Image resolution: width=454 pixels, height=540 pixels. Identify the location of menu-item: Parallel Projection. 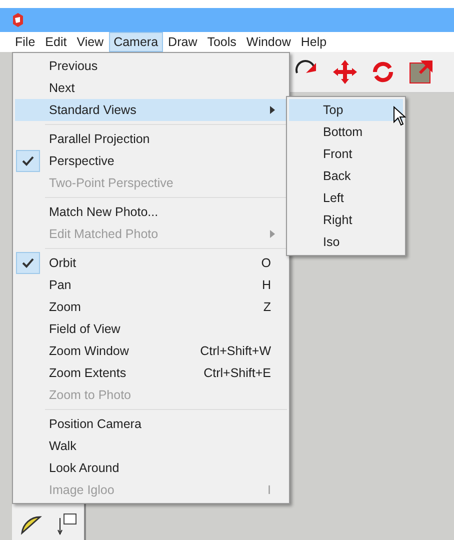
(151, 139).